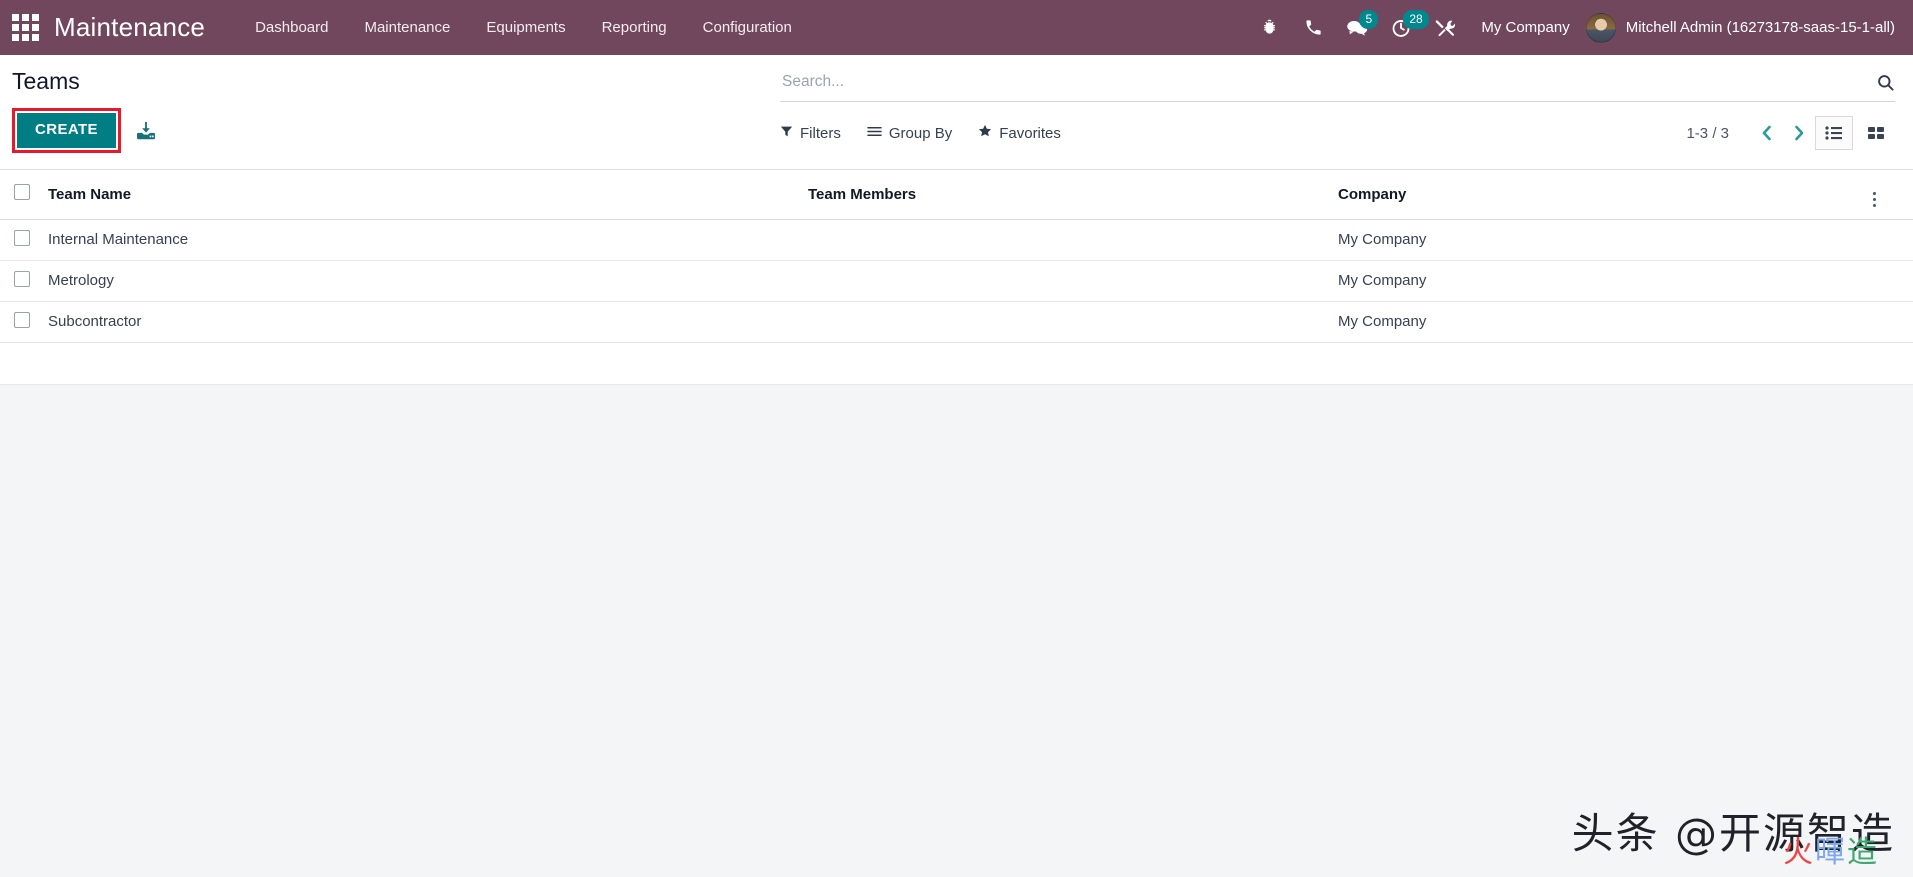 The width and height of the screenshot is (1913, 877). Describe the element at coordinates (786, 133) in the screenshot. I see `filter-funnel-icon` at that location.